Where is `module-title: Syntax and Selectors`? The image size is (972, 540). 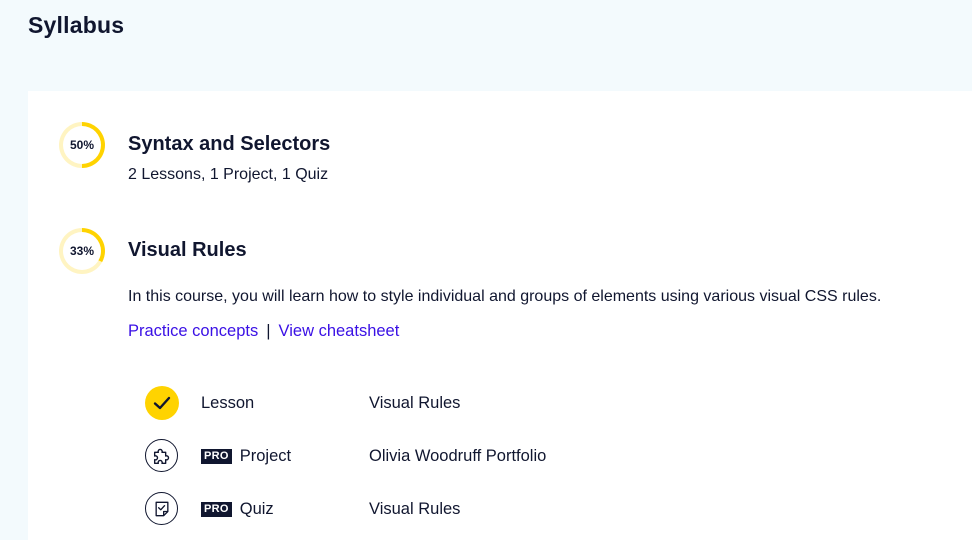
module-title: Syntax and Selectors is located at coordinates (229, 144).